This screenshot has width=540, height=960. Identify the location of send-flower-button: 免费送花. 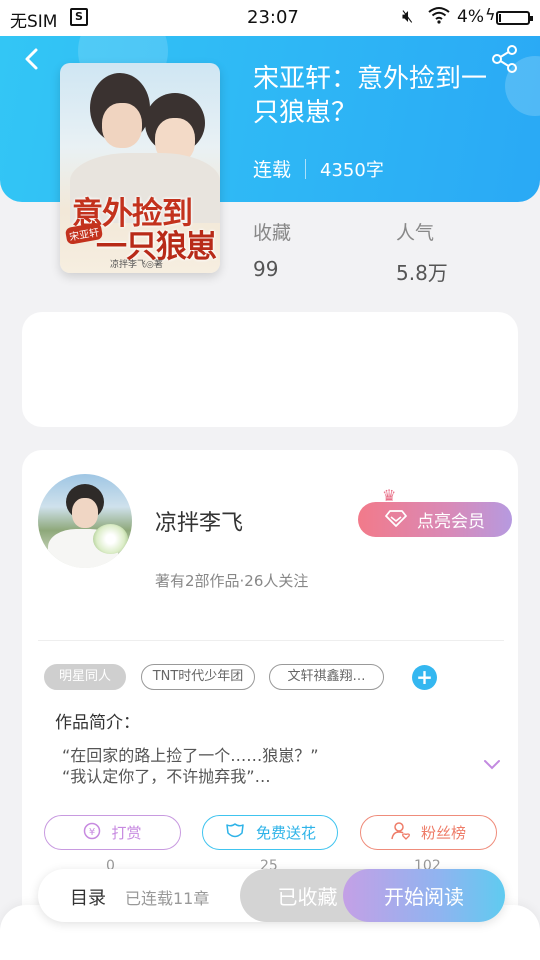
(270, 832).